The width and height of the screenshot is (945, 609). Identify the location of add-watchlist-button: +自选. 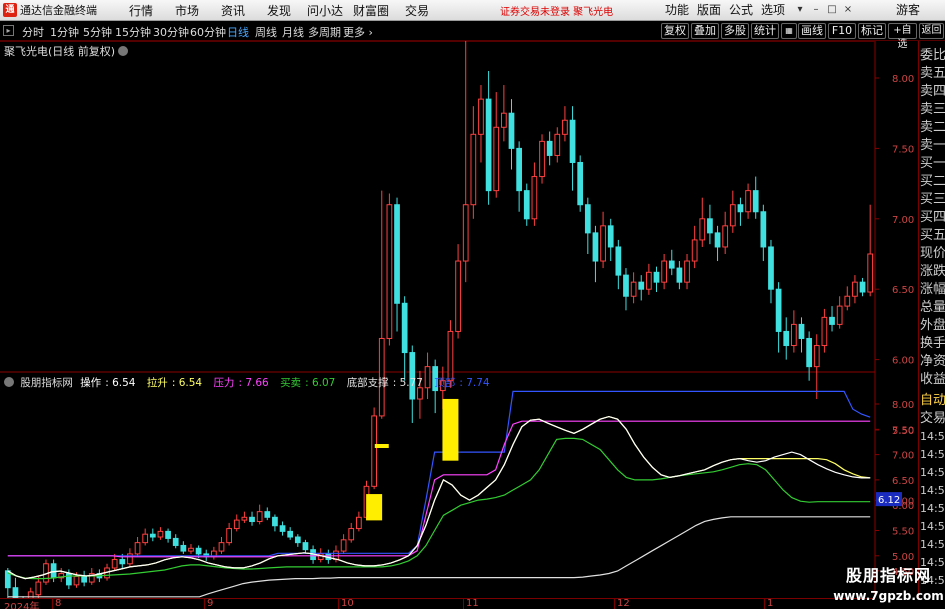
(902, 36).